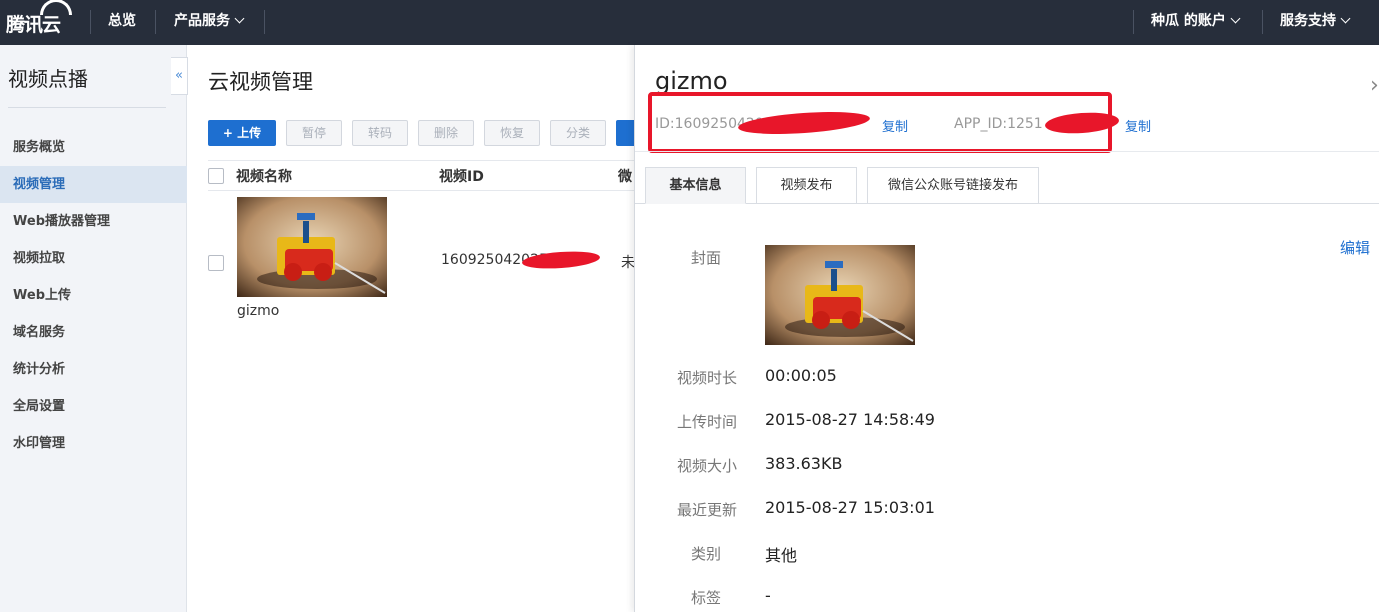 Image resolution: width=1379 pixels, height=612 pixels. Describe the element at coordinates (446, 133) in the screenshot. I see `delete-button: 删除` at that location.